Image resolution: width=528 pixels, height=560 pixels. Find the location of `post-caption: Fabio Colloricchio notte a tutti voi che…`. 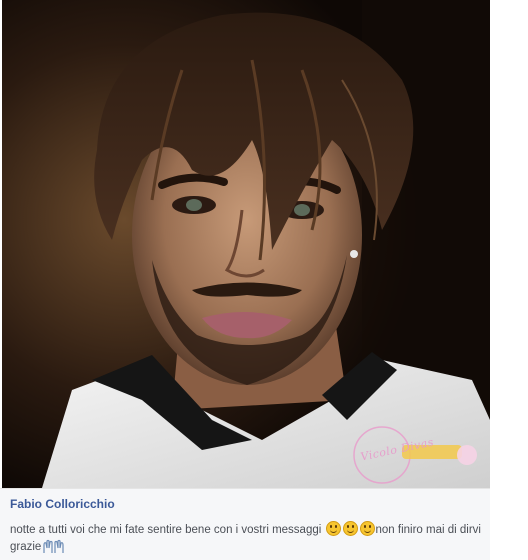

post-caption: Fabio Colloricchio notte a tutti voi che… is located at coordinates (245, 524).